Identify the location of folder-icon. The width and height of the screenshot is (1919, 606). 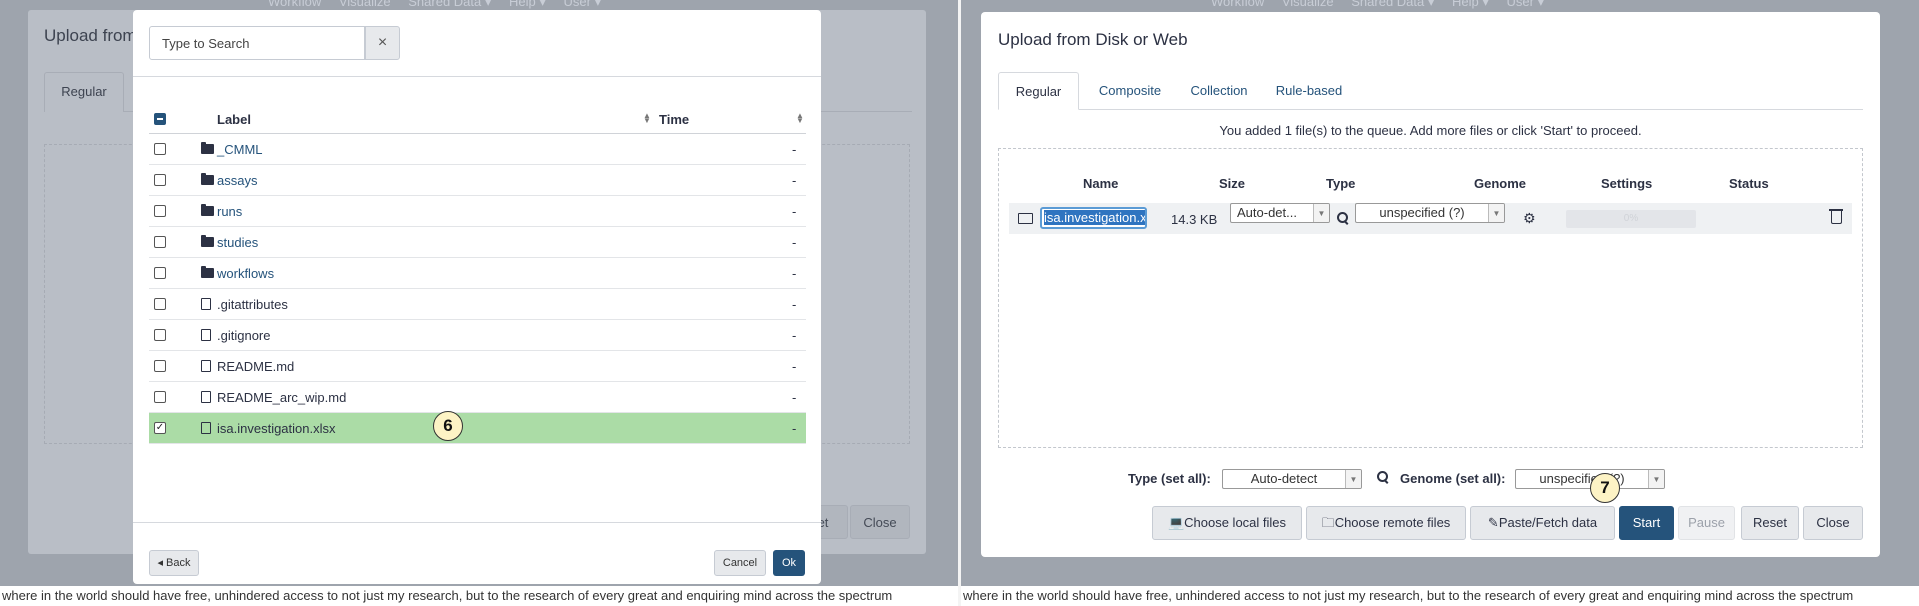
(207, 272).